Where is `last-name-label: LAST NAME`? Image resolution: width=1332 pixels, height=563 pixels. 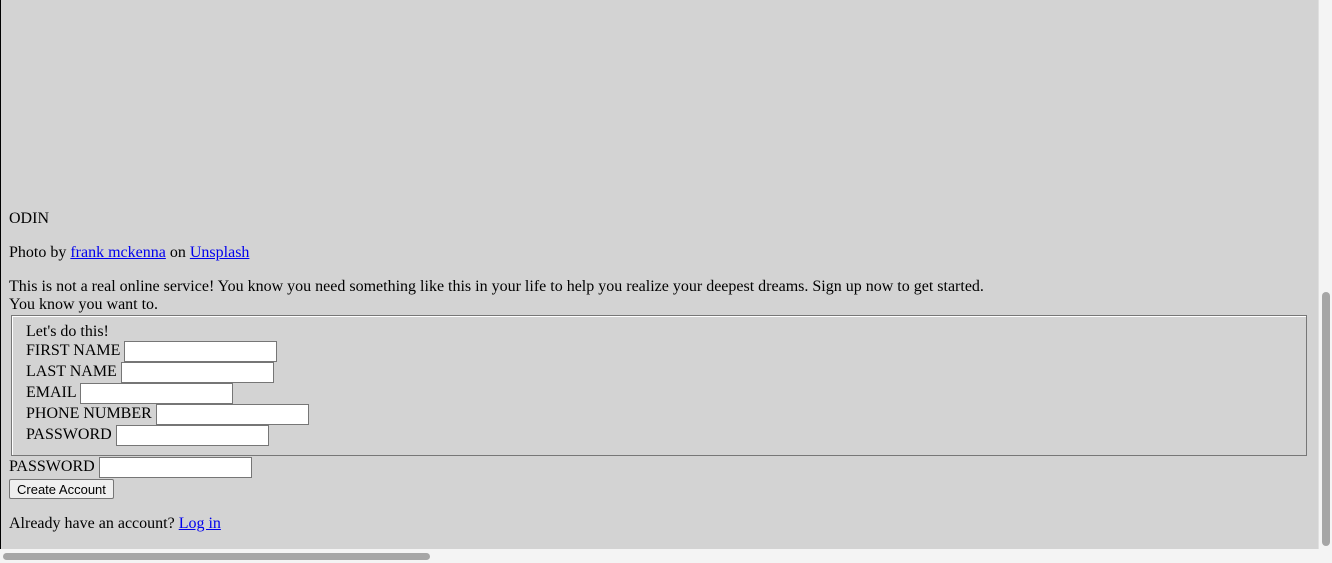
last-name-label: LAST NAME is located at coordinates (71, 372).